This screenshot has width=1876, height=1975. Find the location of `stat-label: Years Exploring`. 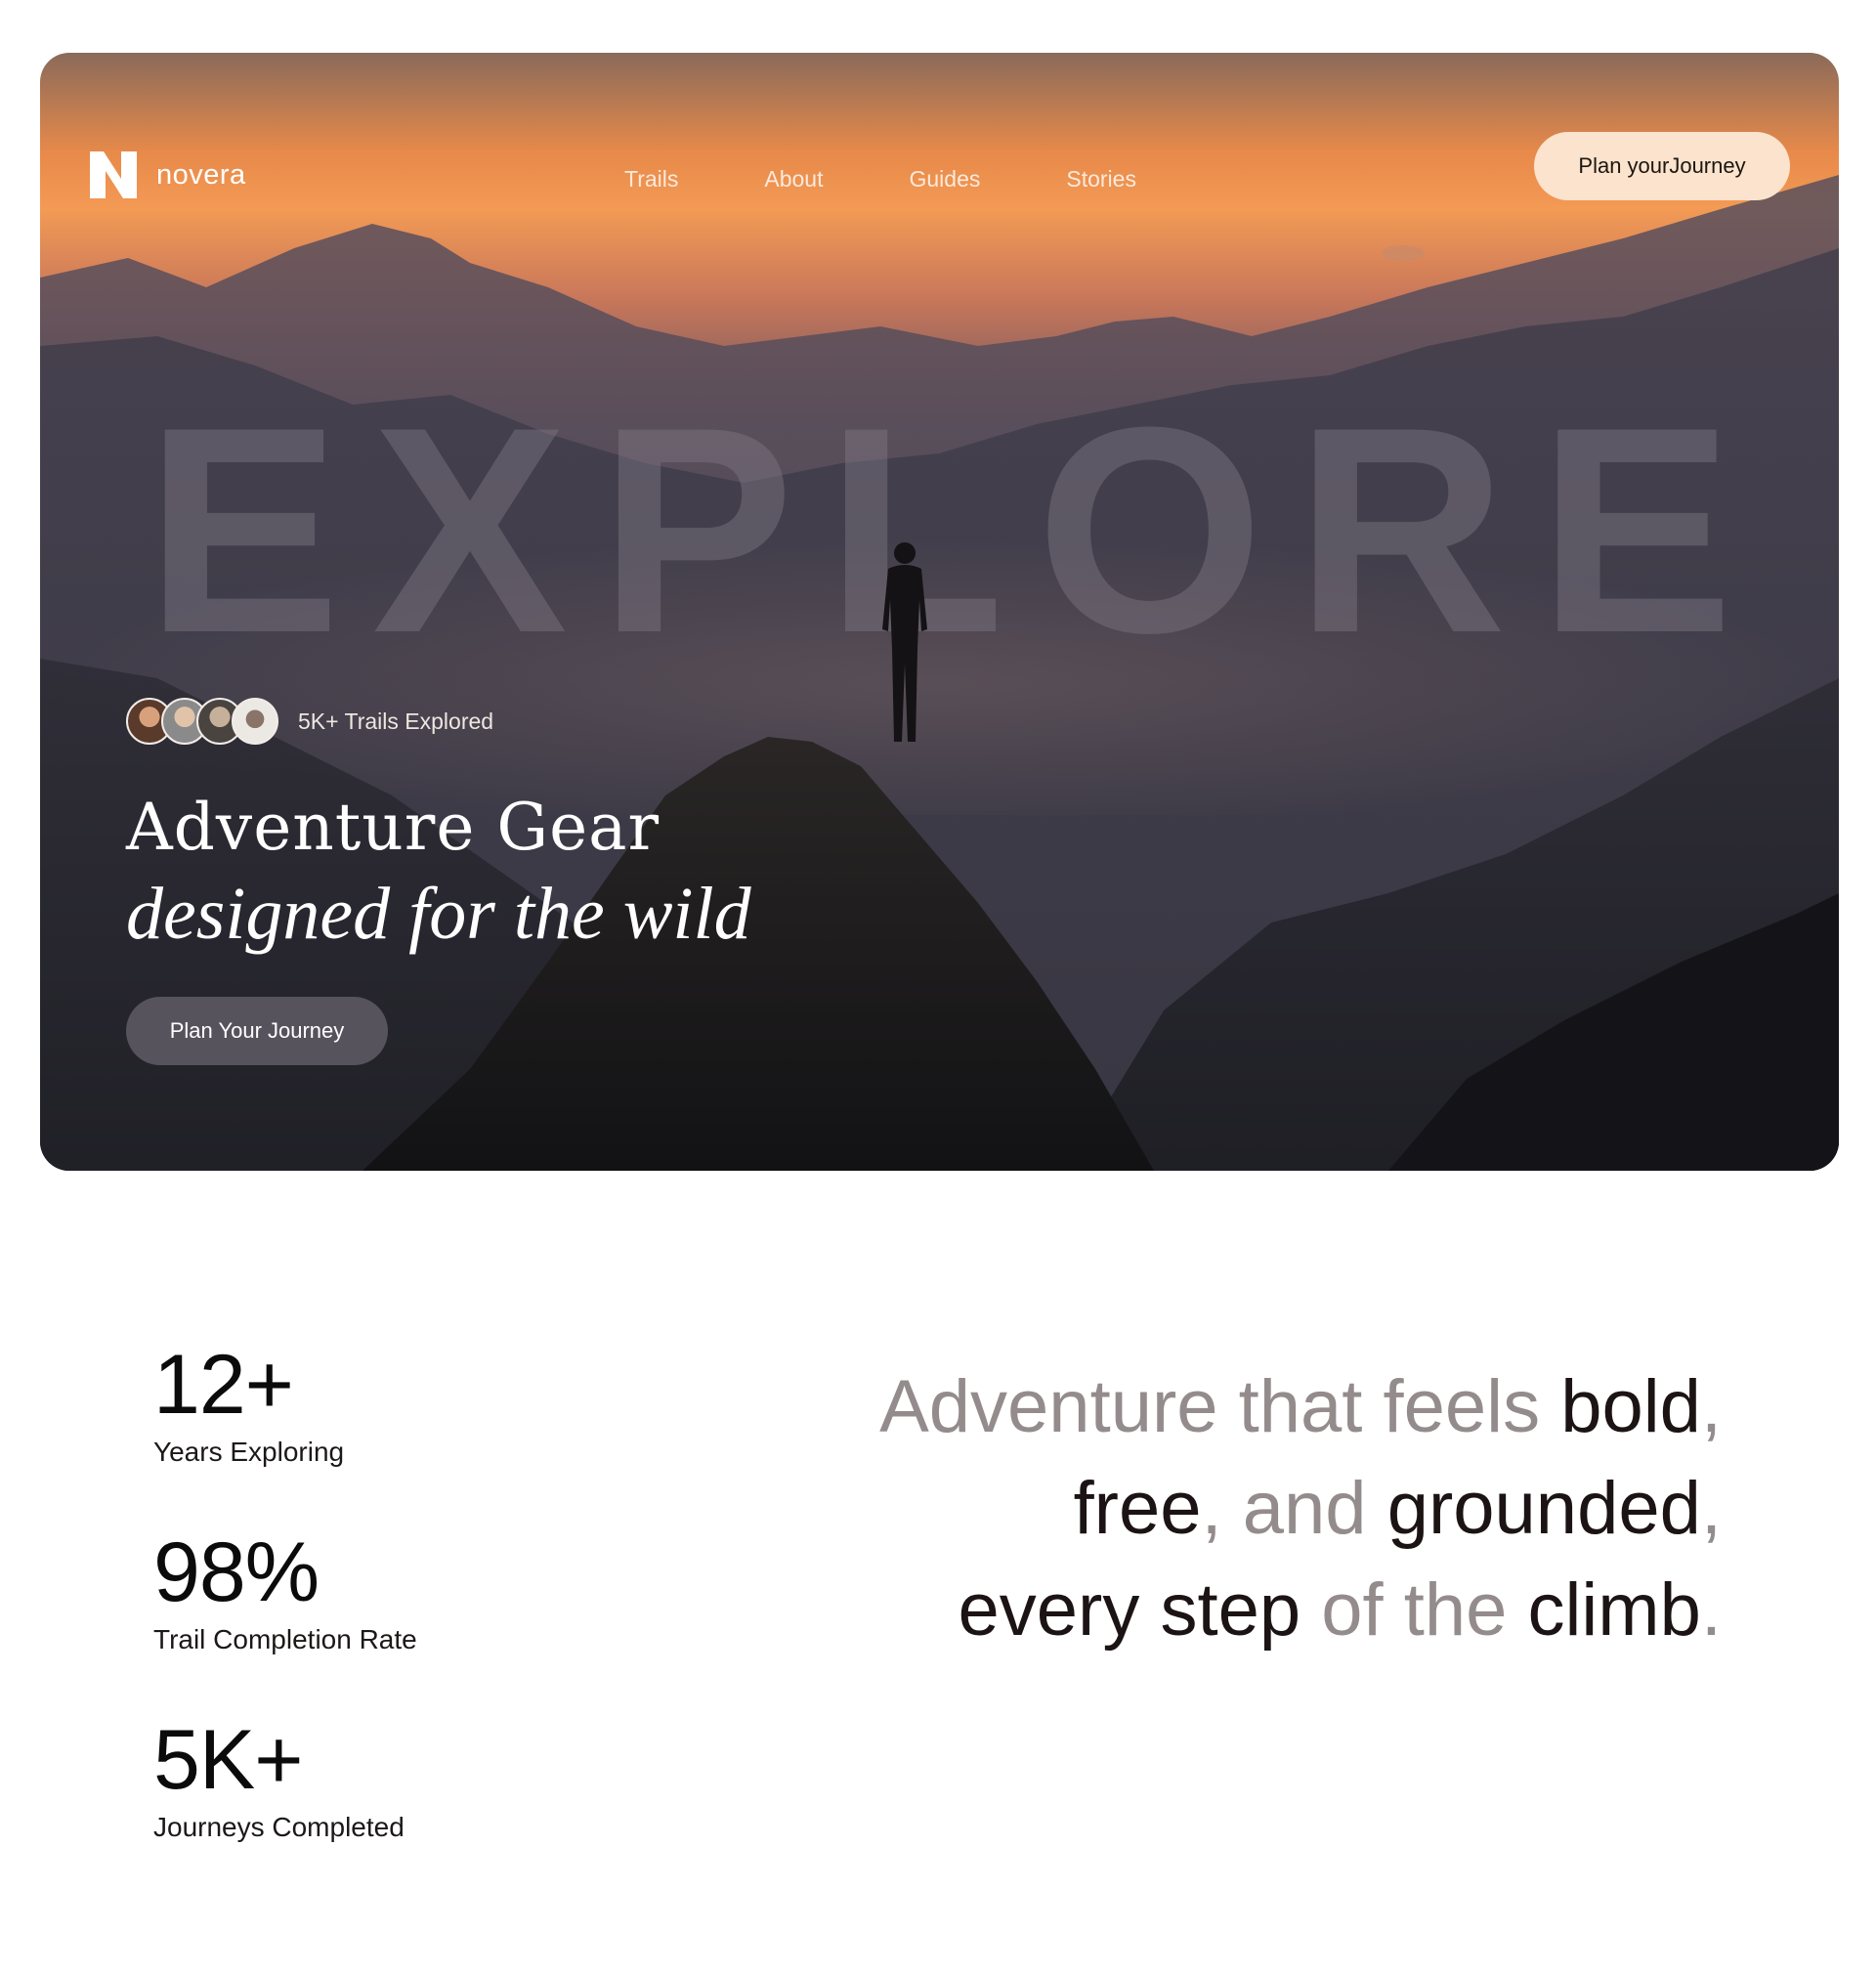

stat-label: Years Exploring is located at coordinates (249, 1452).